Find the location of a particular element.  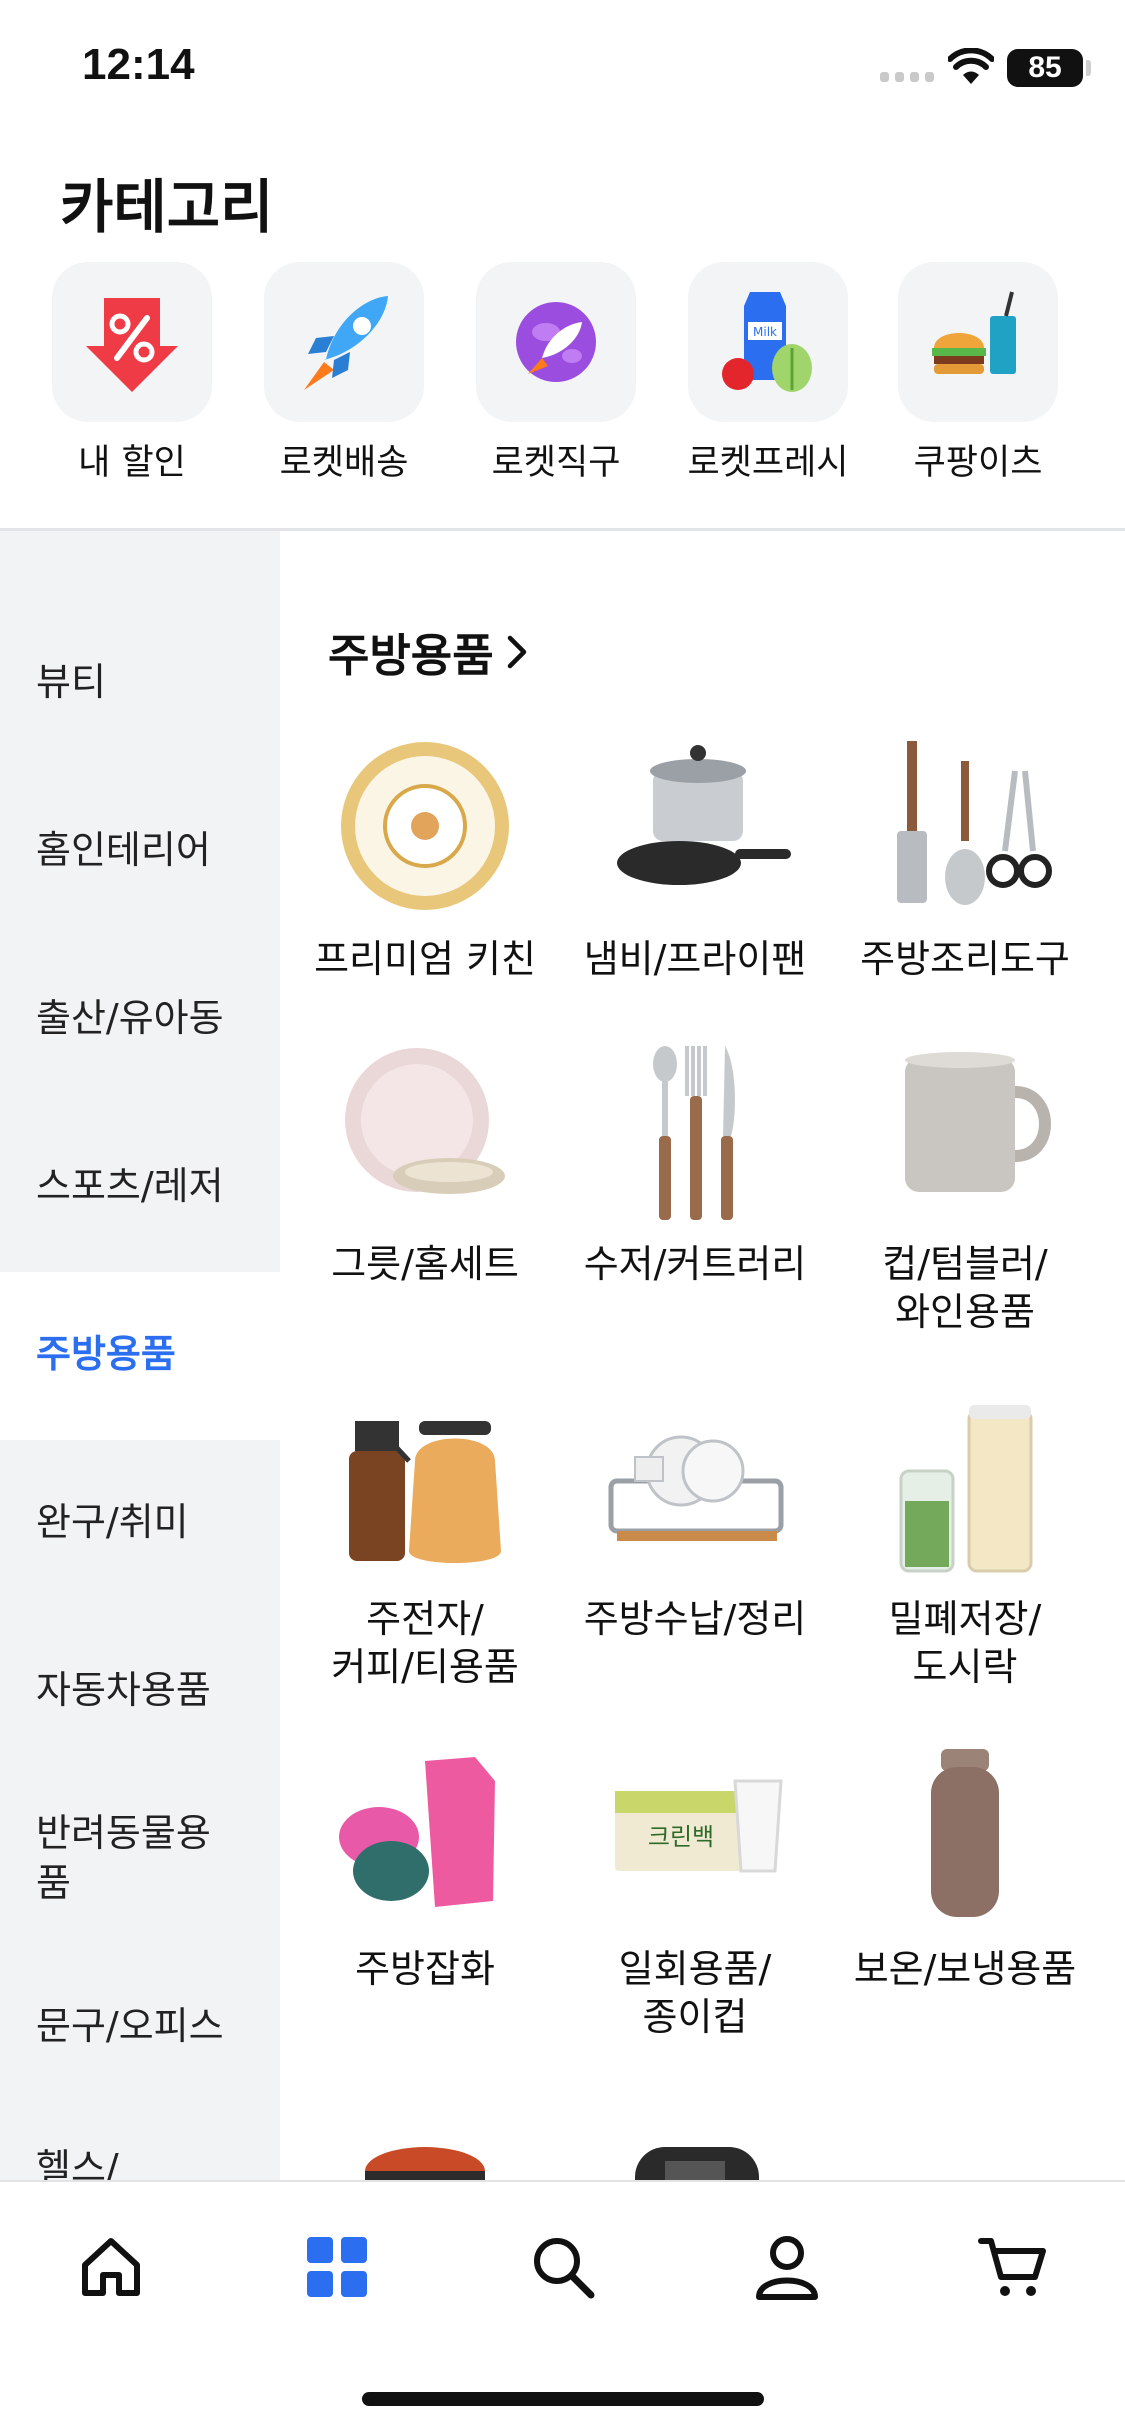

sidebar-item-label-line2: 품 is located at coordinates (53, 1883).